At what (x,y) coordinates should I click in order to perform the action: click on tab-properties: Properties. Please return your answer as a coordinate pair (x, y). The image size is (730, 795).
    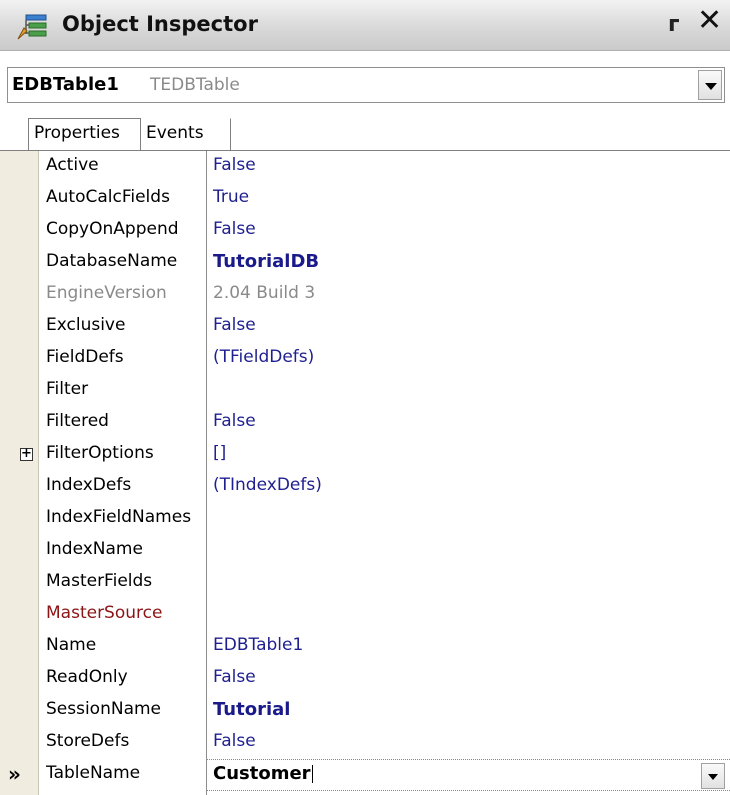
    Looking at the image, I should click on (84, 134).